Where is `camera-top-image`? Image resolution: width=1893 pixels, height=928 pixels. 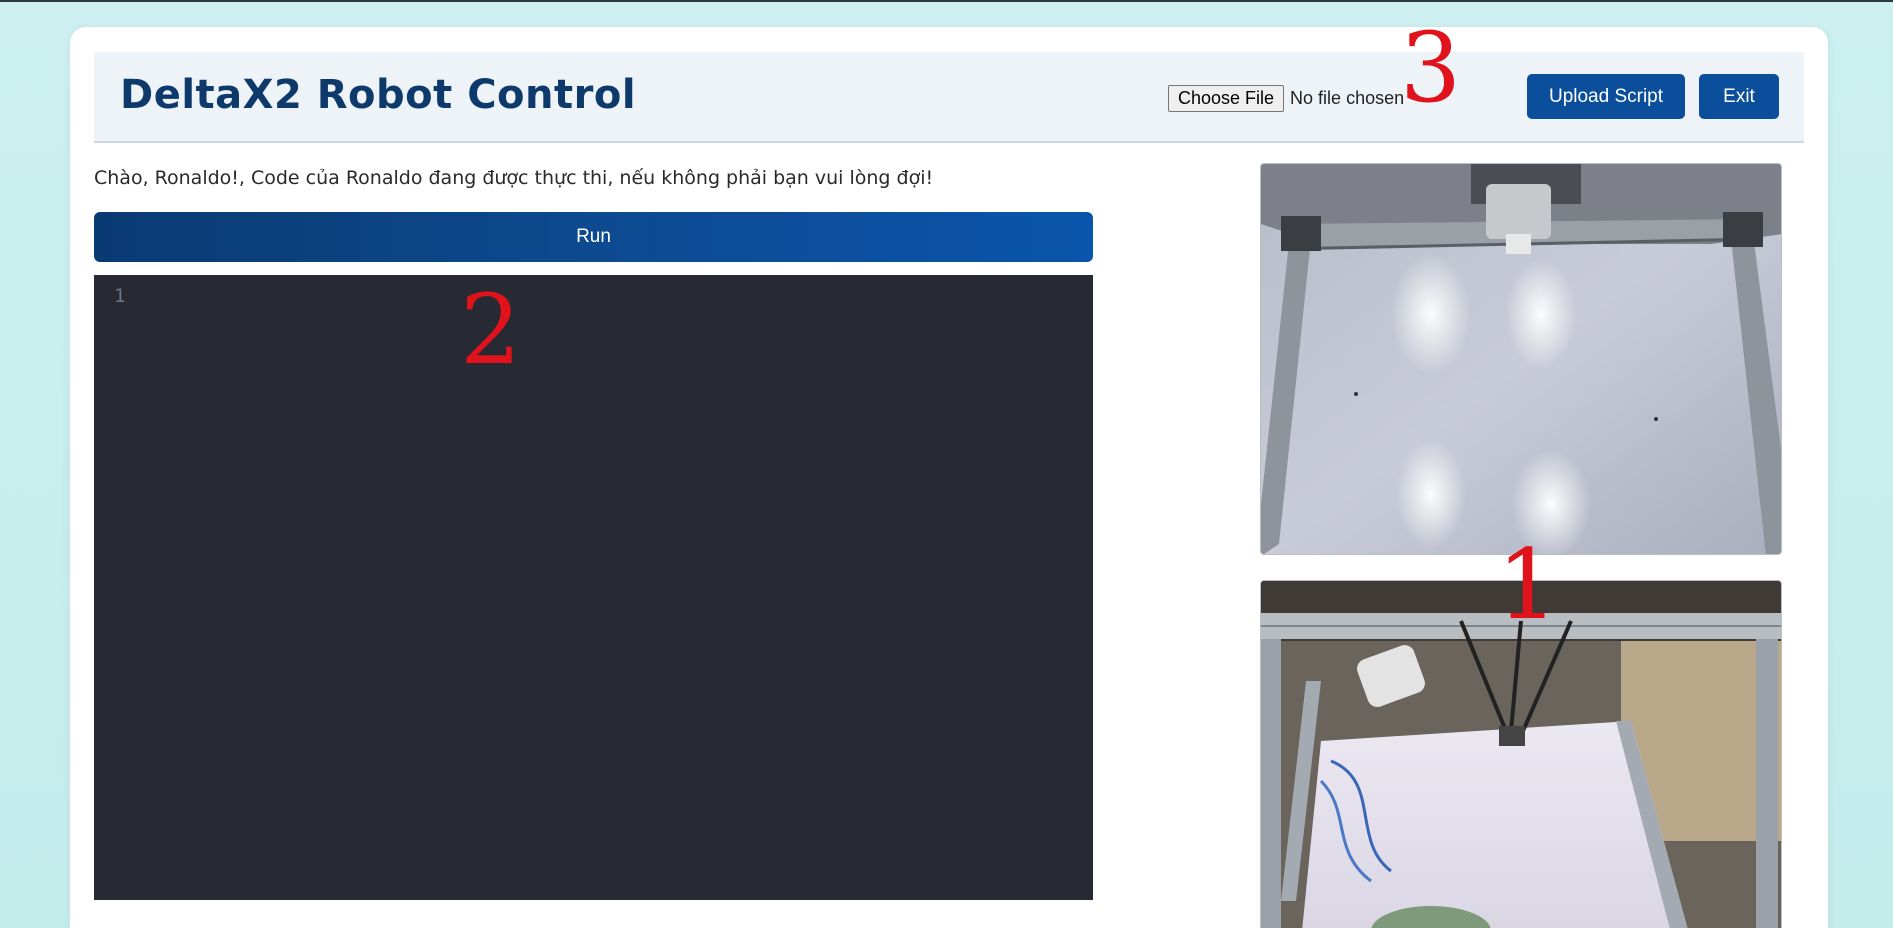
camera-top-image is located at coordinates (1521, 359).